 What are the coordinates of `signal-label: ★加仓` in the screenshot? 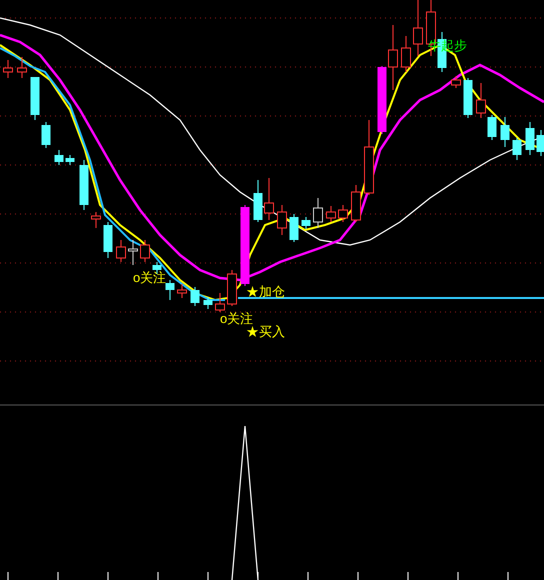 It's located at (265, 291).